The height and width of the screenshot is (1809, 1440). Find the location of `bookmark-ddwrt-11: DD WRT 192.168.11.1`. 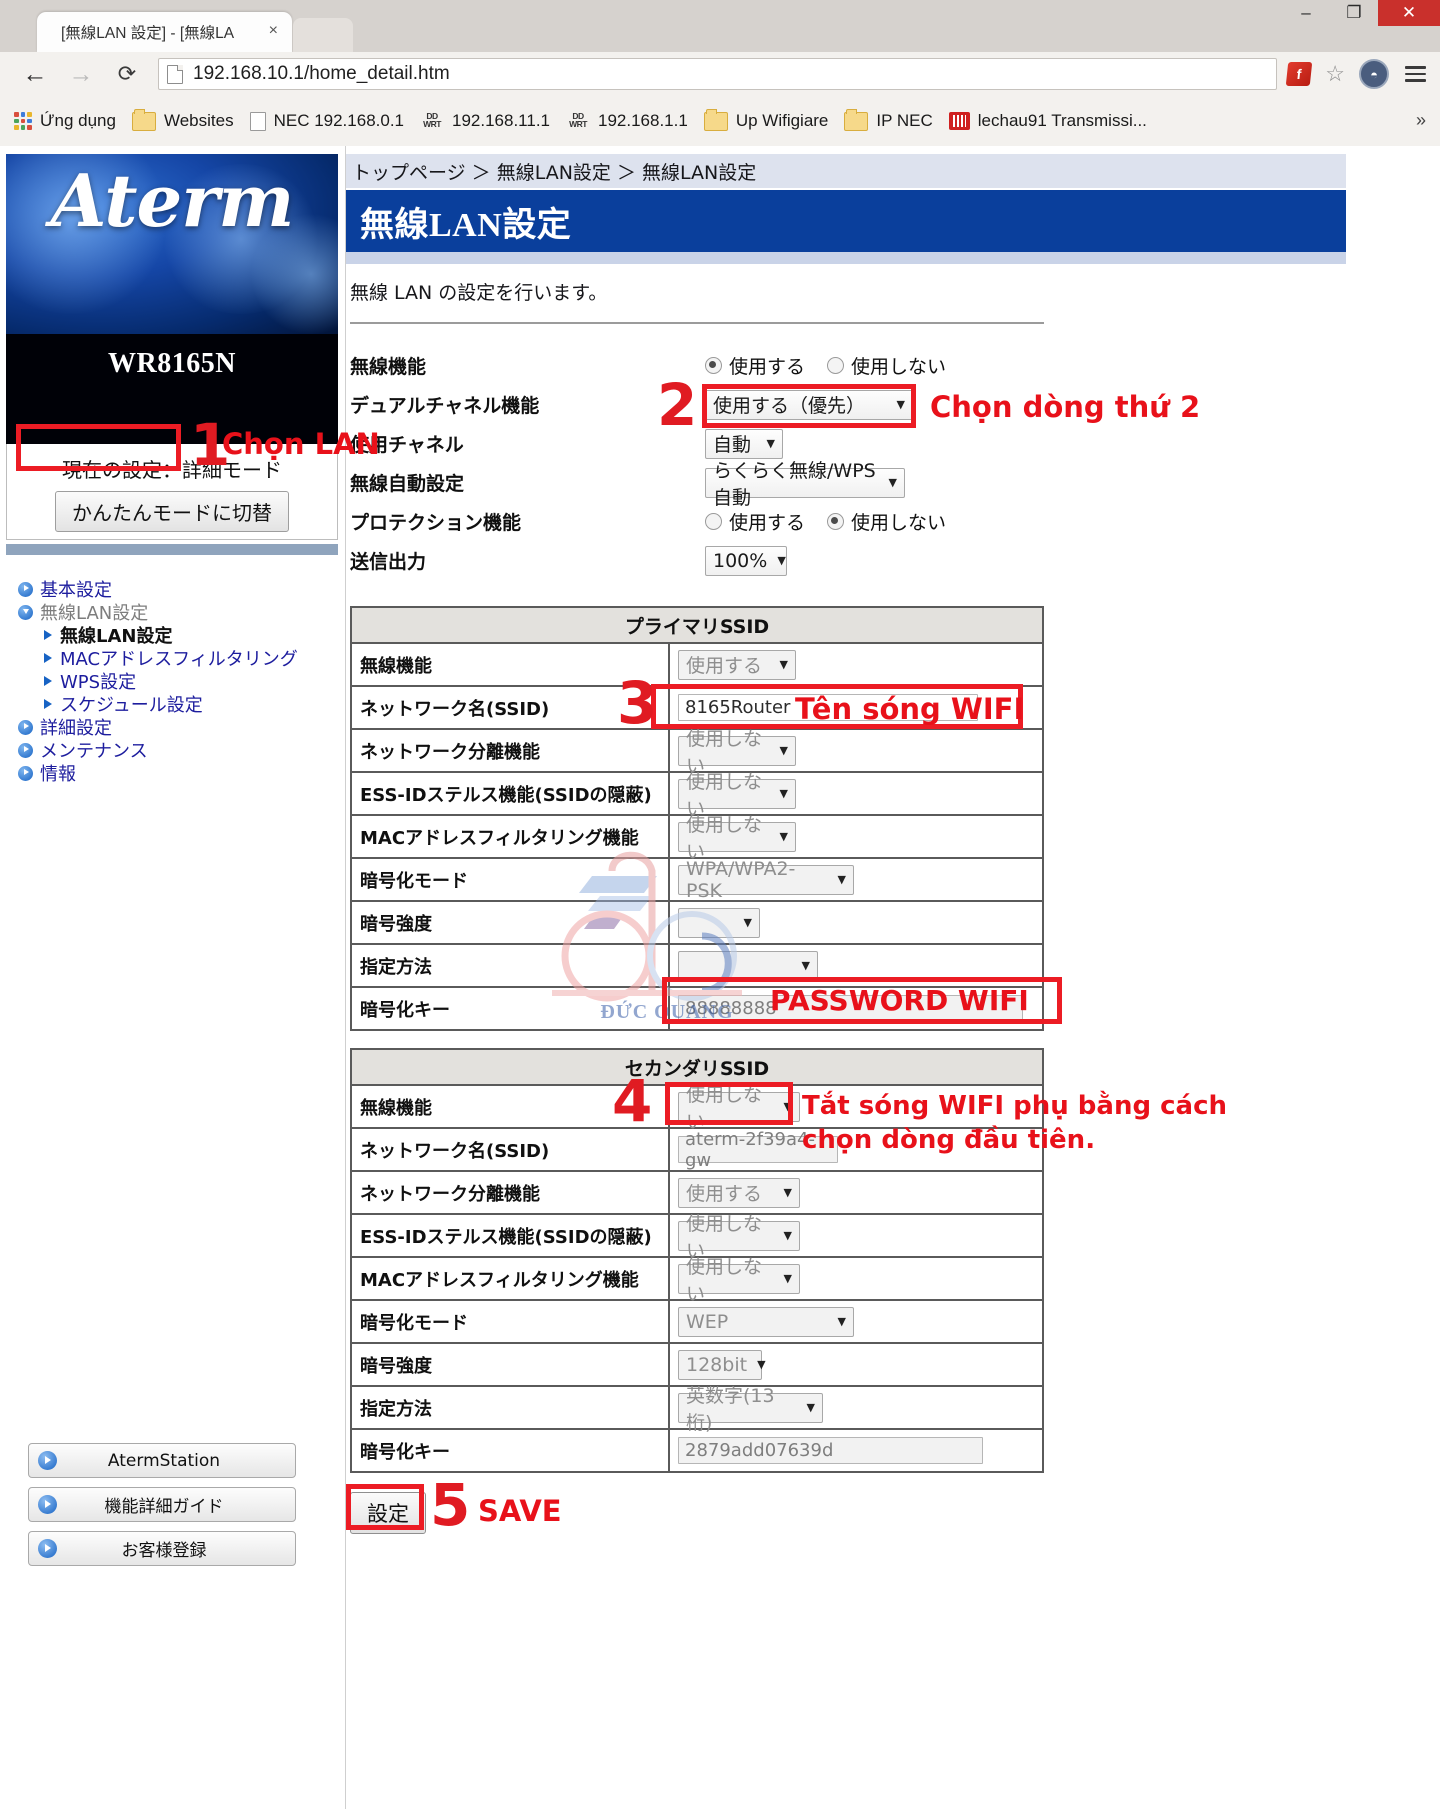

bookmark-ddwrt-11: DD WRT 192.168.11.1 is located at coordinates (485, 121).